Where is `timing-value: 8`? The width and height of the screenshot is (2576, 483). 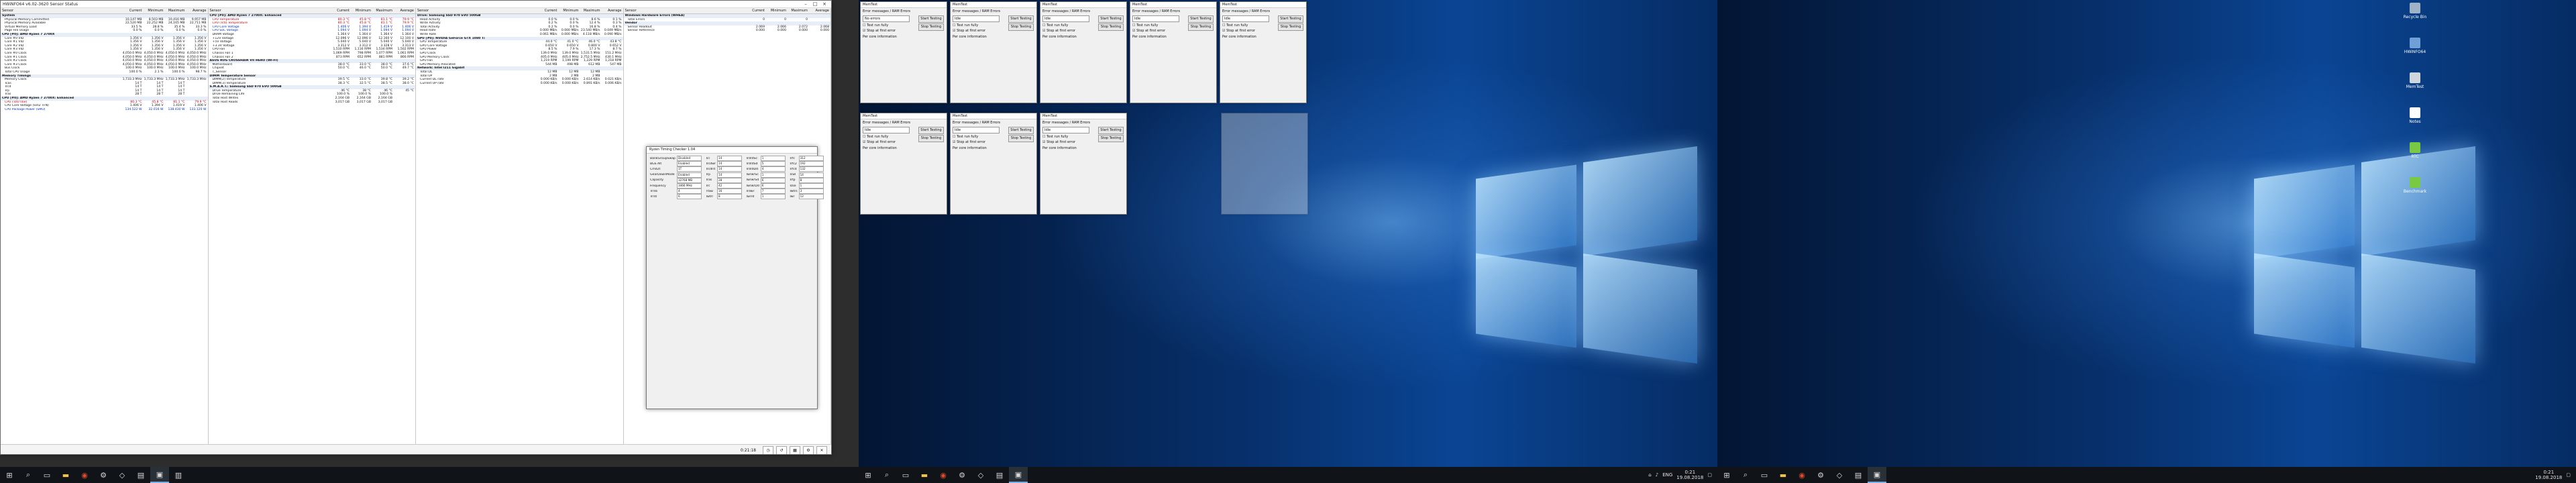 timing-value: 8 is located at coordinates (811, 180).